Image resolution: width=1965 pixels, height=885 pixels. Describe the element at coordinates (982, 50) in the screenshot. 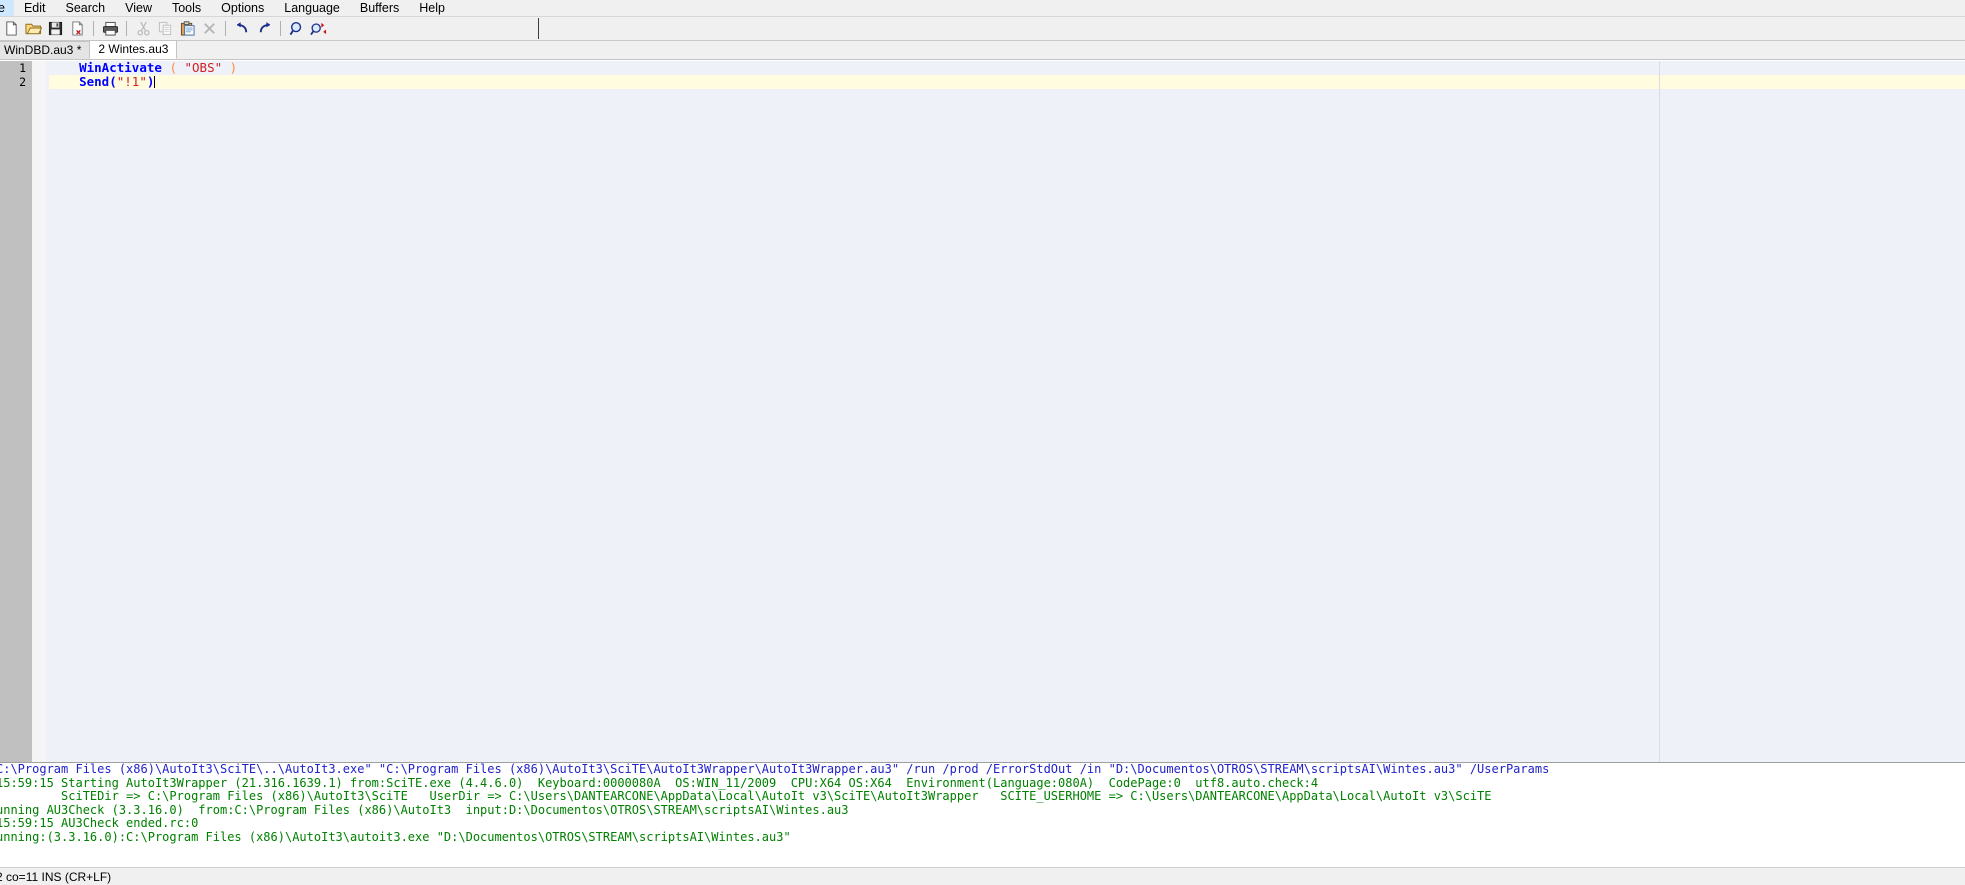

I see `tab-bar: WinDBD.au3 * 2 Wintes.au3` at that location.